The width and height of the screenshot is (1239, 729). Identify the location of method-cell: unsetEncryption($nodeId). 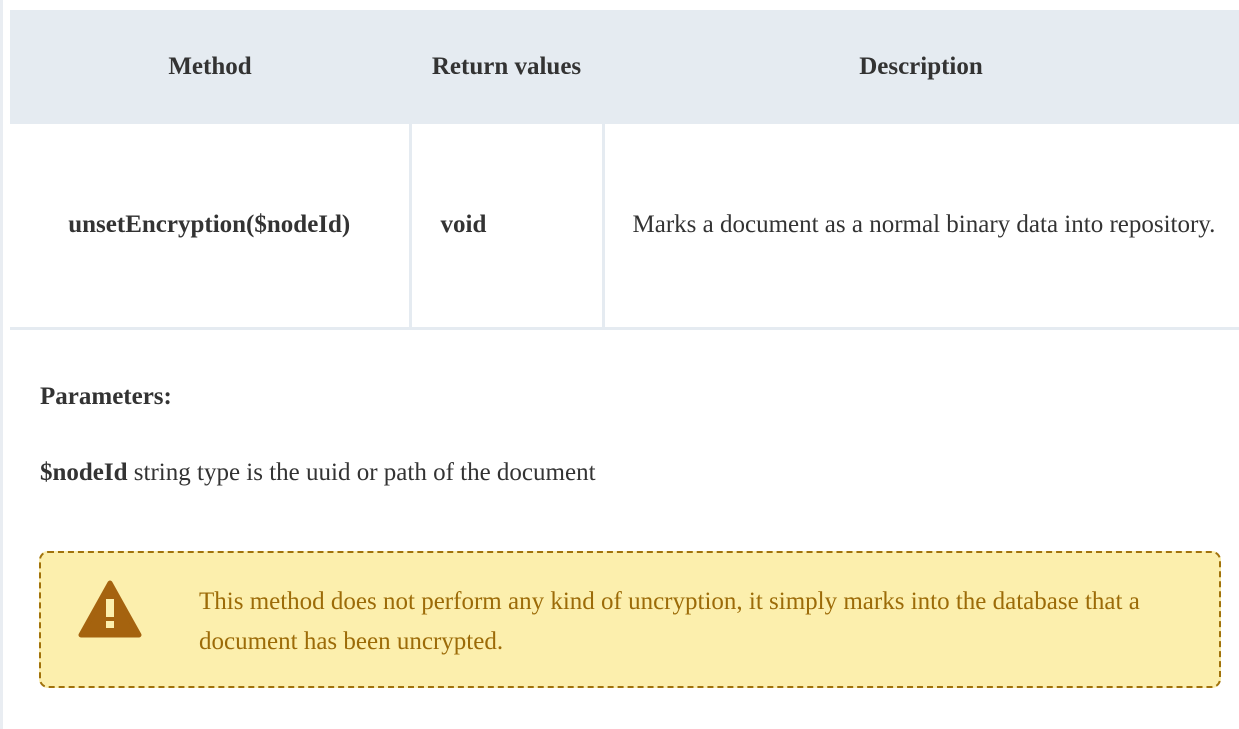
(211, 227).